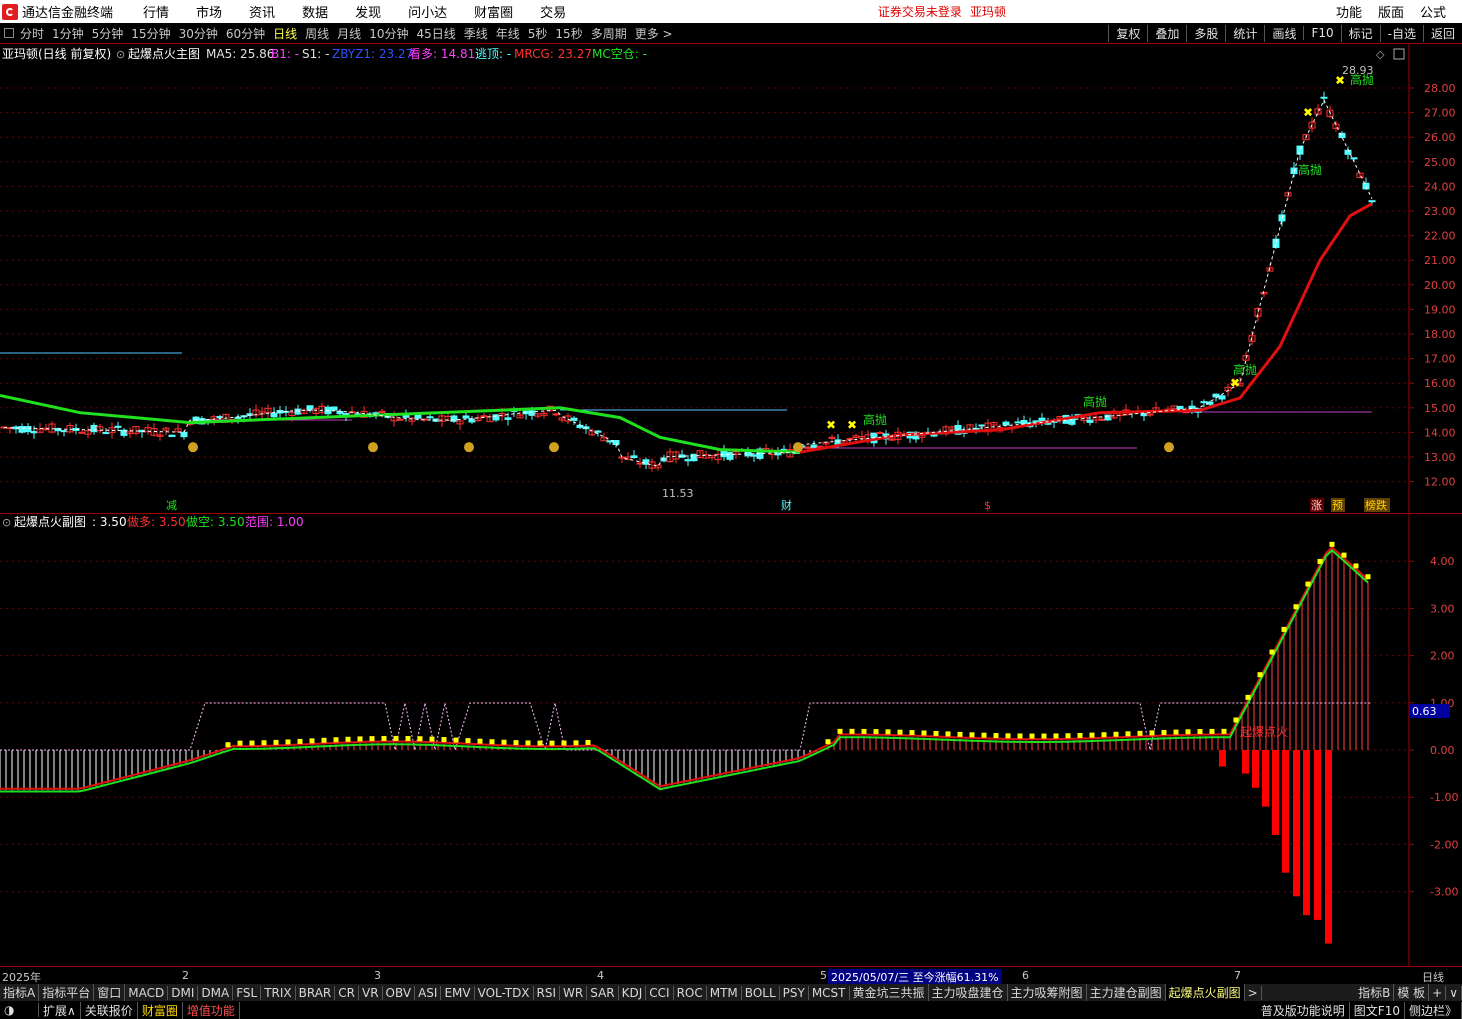 The image size is (1462, 1019). Describe the element at coordinates (1283, 33) in the screenshot. I see `tool-huaxian: 画线` at that location.